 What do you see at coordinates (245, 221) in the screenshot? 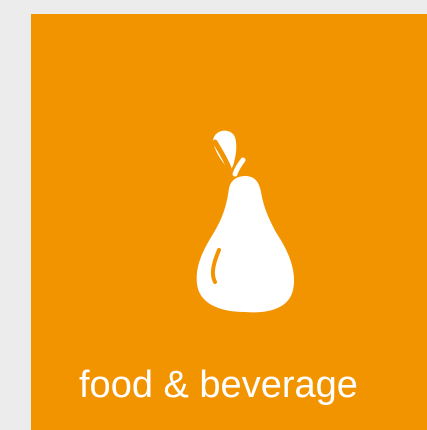
I see `pear-icon` at bounding box center [245, 221].